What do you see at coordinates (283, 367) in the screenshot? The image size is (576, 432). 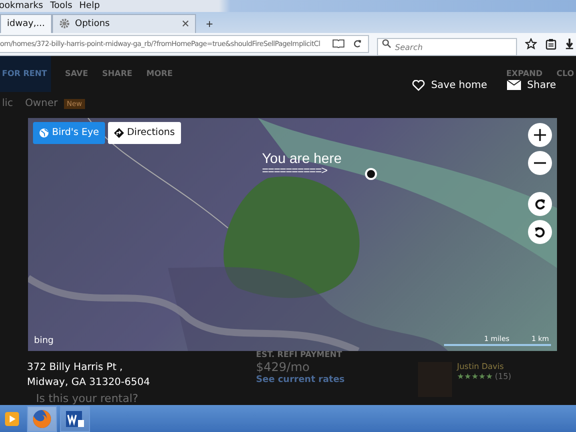 I see `refi-amount: $429/mo` at bounding box center [283, 367].